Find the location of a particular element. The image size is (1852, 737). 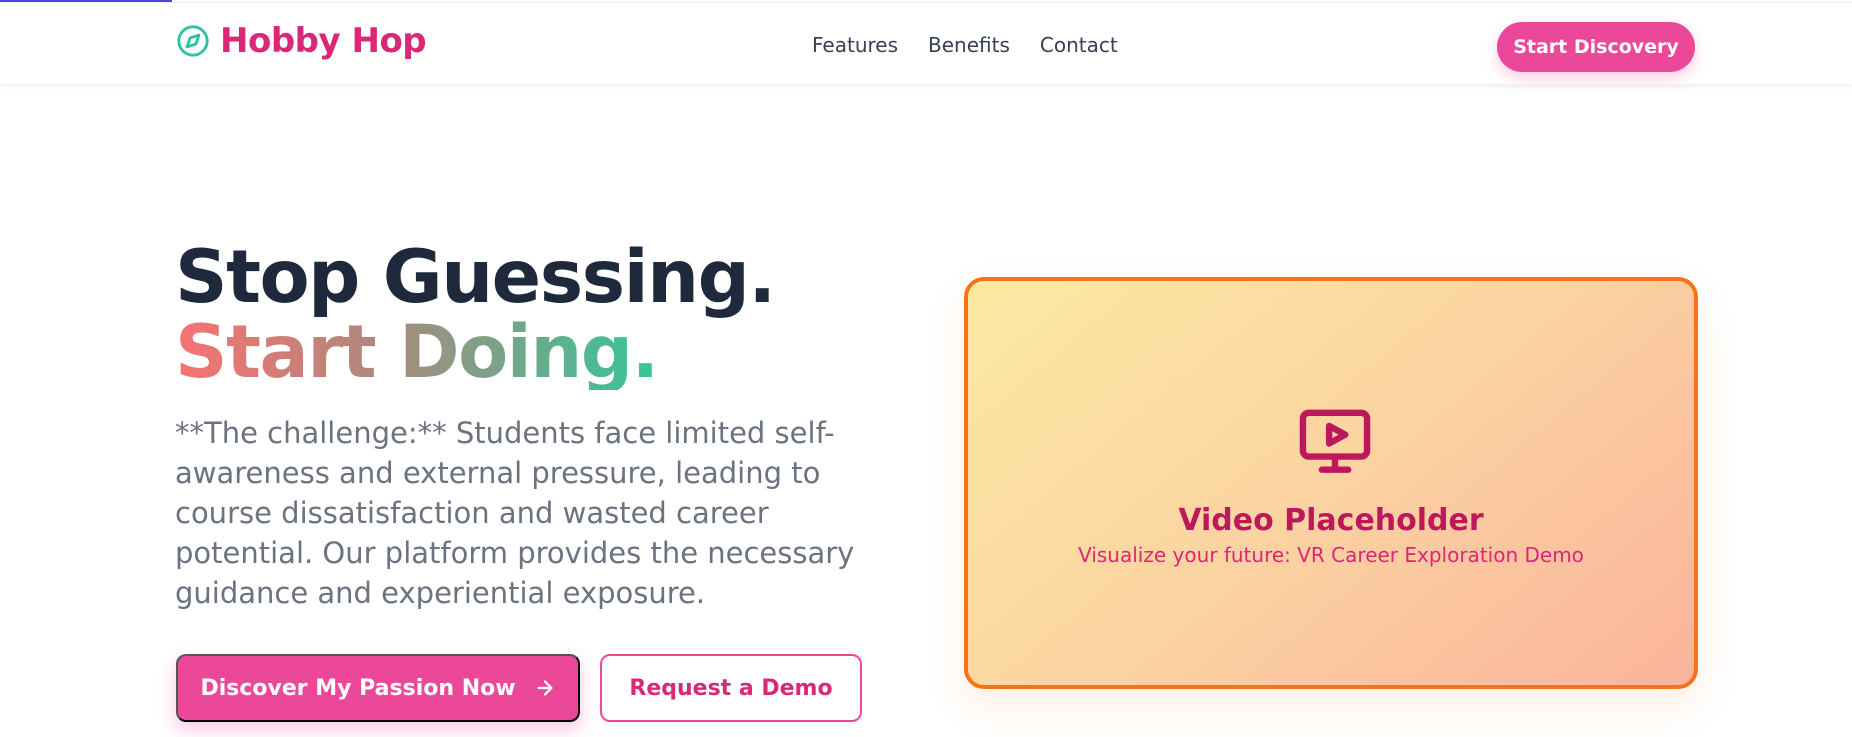

discover-passion-label: Discover My Passion Now is located at coordinates (358, 688).